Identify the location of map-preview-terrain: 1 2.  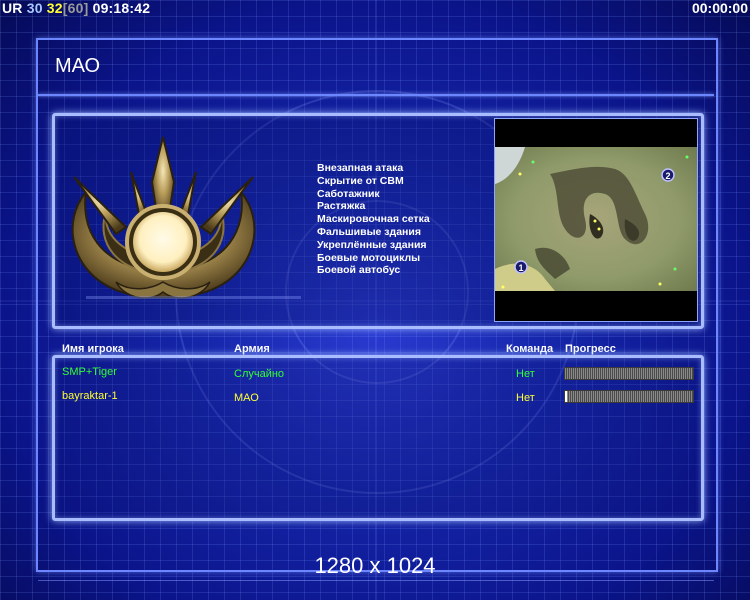
(596, 220).